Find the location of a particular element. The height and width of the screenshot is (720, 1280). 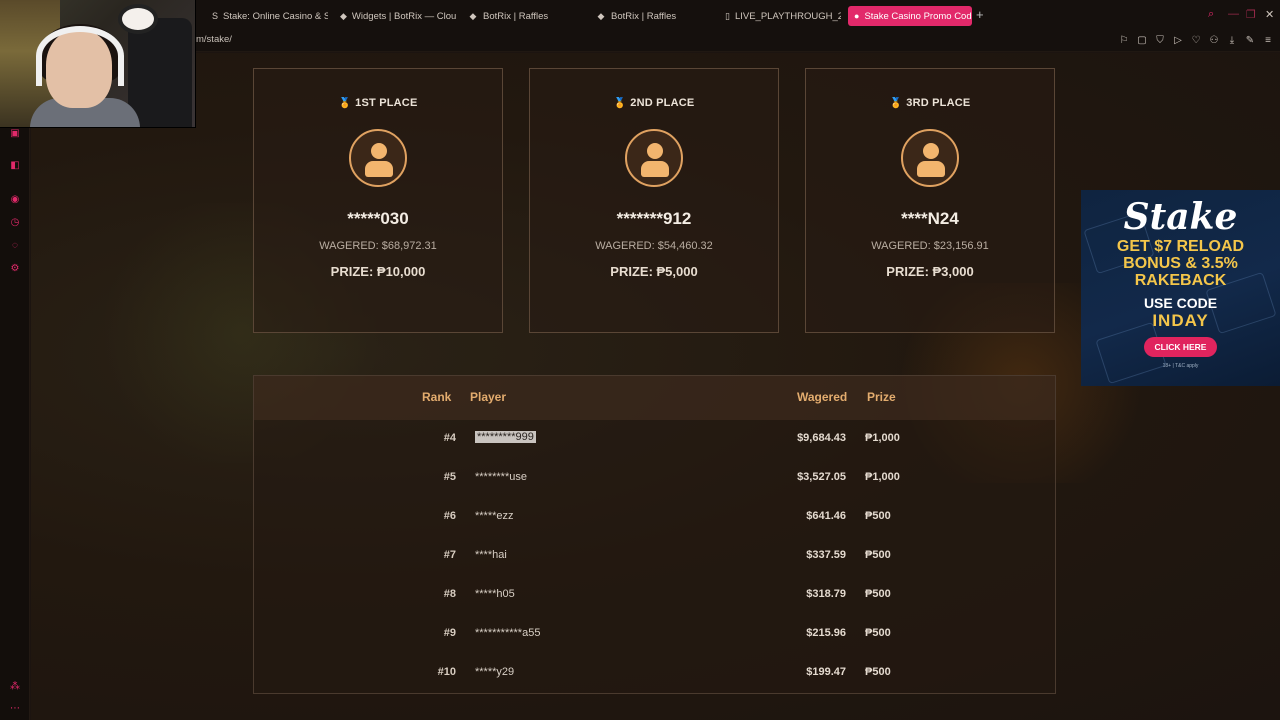

reader-icon: ▢ is located at coordinates (1142, 40).